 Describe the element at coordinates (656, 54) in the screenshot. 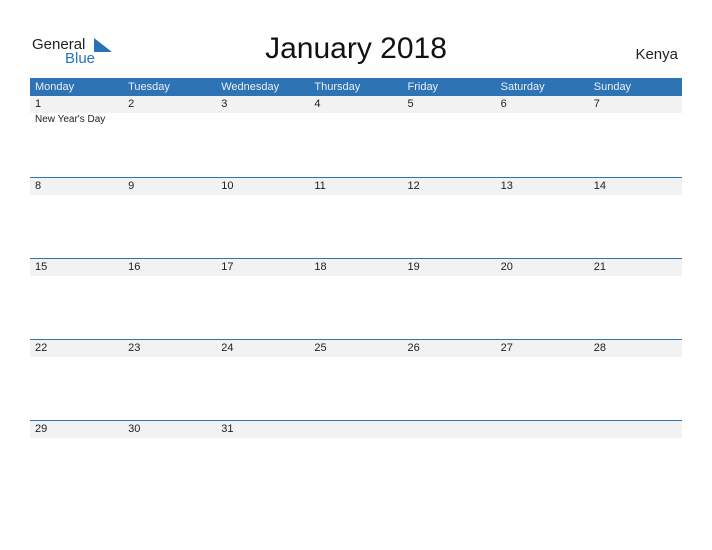

I see `country-label: Kenya` at that location.